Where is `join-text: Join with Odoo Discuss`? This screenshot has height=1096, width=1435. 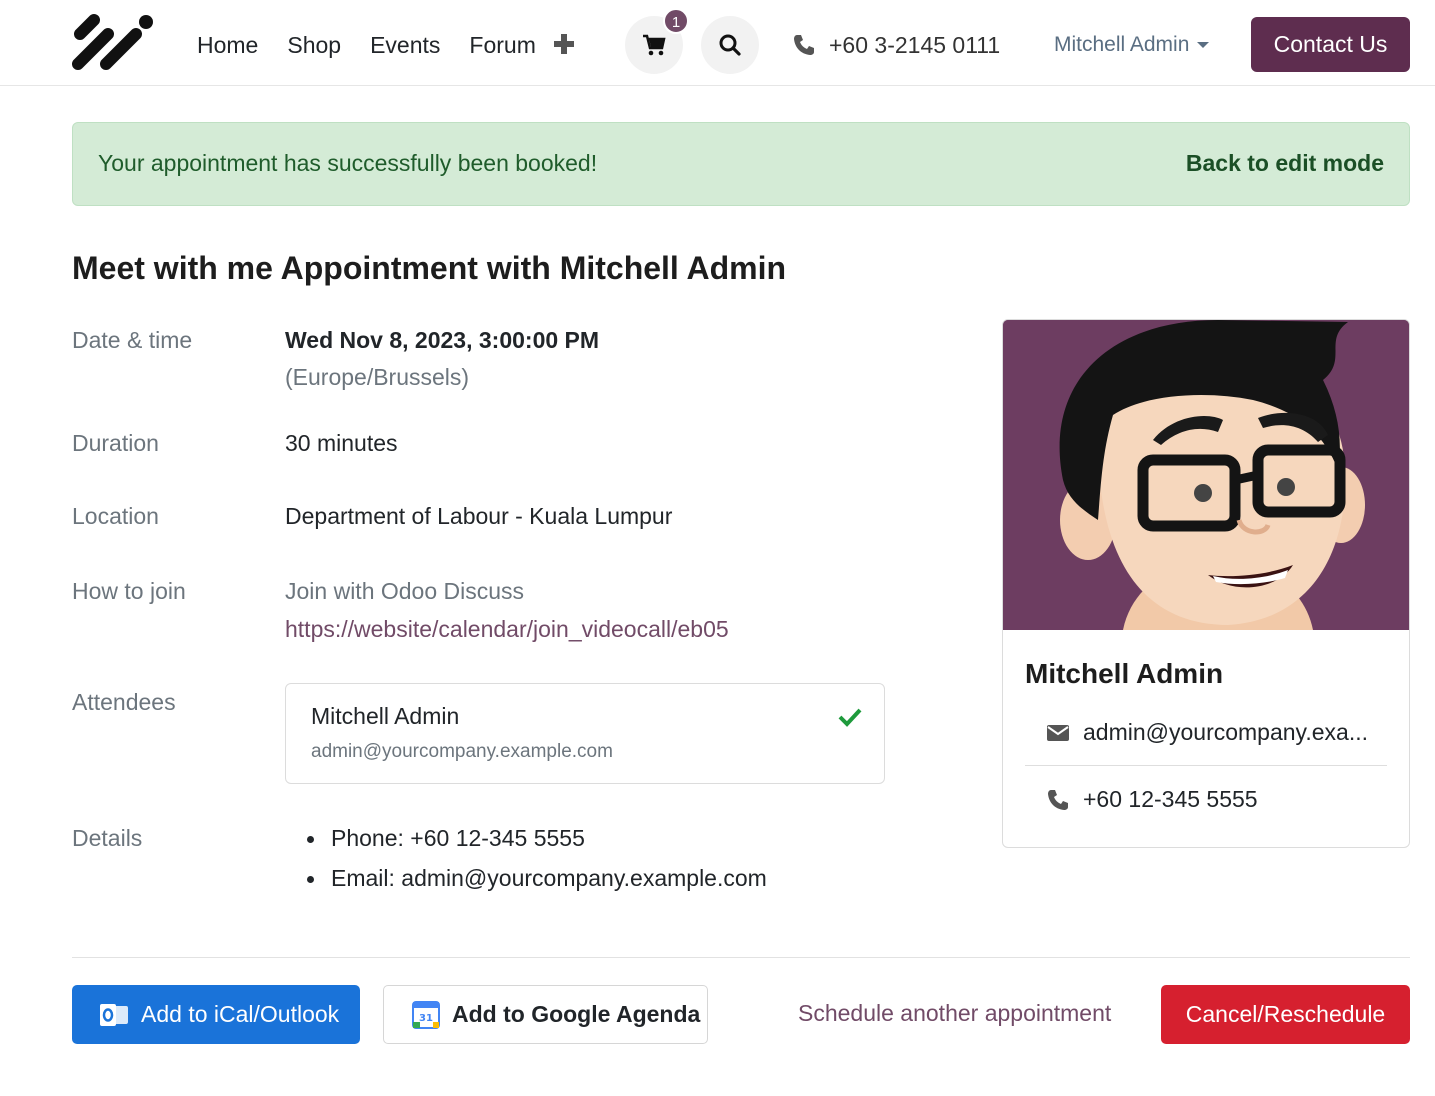
join-text: Join with Odoo Discuss is located at coordinates (405, 591).